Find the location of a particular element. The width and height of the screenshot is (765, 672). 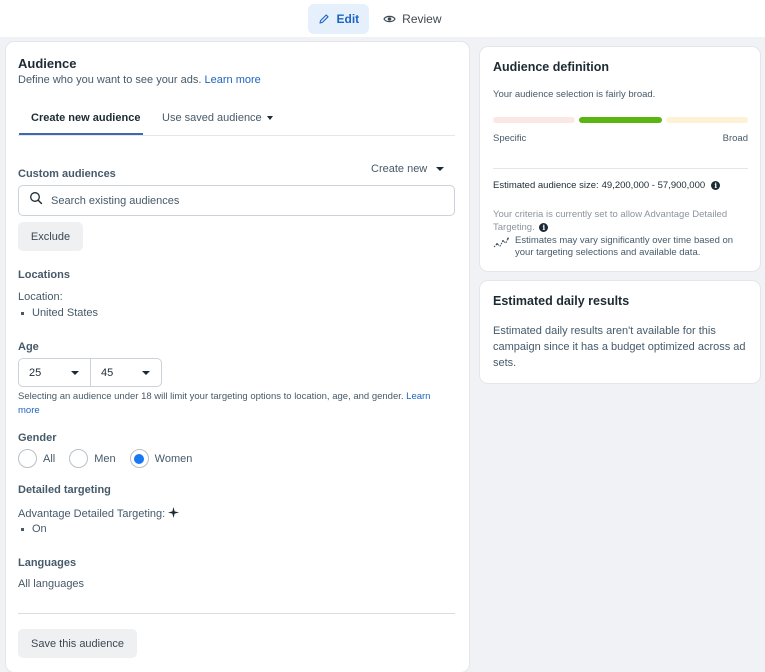

detailed-targeting-value: On is located at coordinates (39, 529).